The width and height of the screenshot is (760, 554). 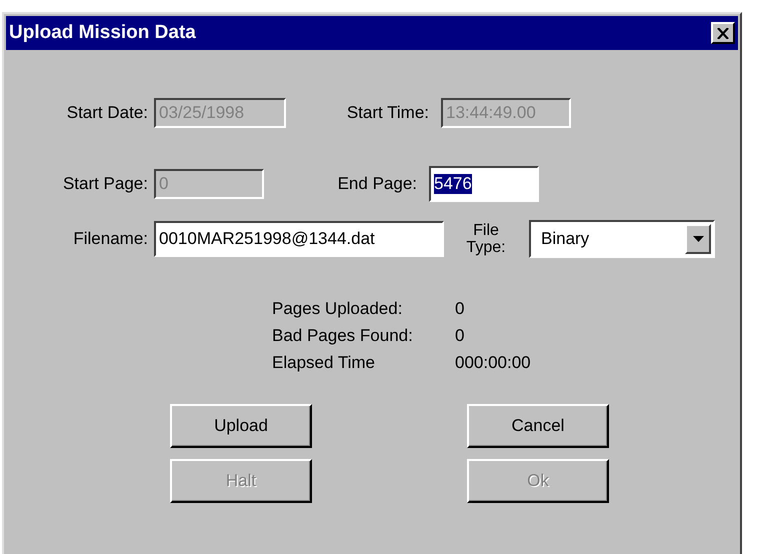 What do you see at coordinates (376, 184) in the screenshot?
I see `field-label: End Page:` at bounding box center [376, 184].